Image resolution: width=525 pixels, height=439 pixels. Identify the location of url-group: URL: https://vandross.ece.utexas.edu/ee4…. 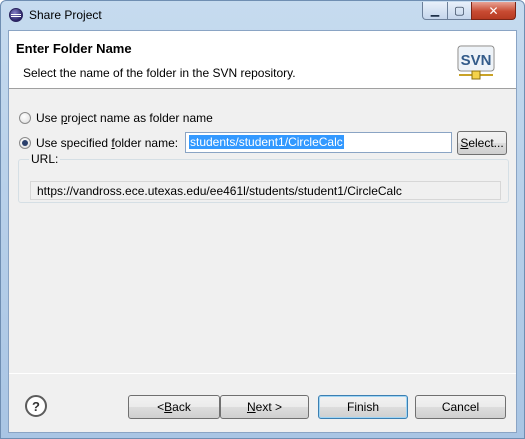
(263, 177).